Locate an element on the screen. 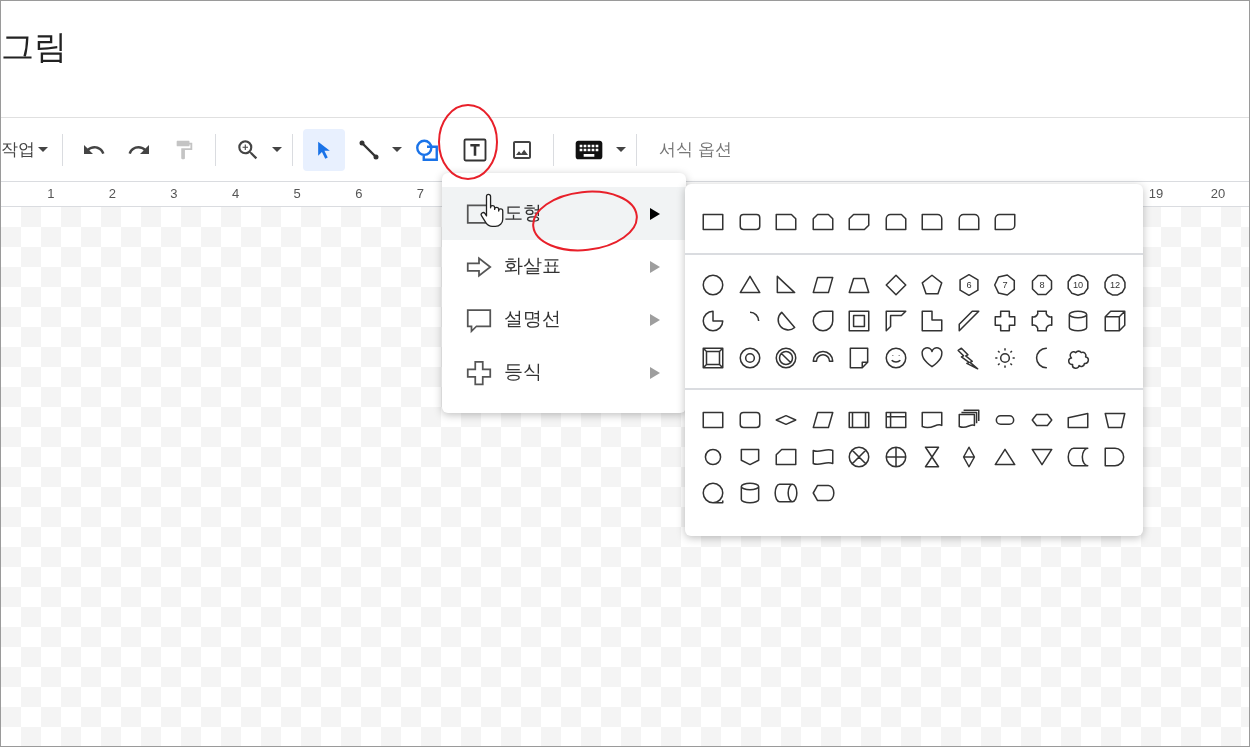 Image resolution: width=1250 pixels, height=747 pixels. ruler-number: 2 is located at coordinates (112, 194).